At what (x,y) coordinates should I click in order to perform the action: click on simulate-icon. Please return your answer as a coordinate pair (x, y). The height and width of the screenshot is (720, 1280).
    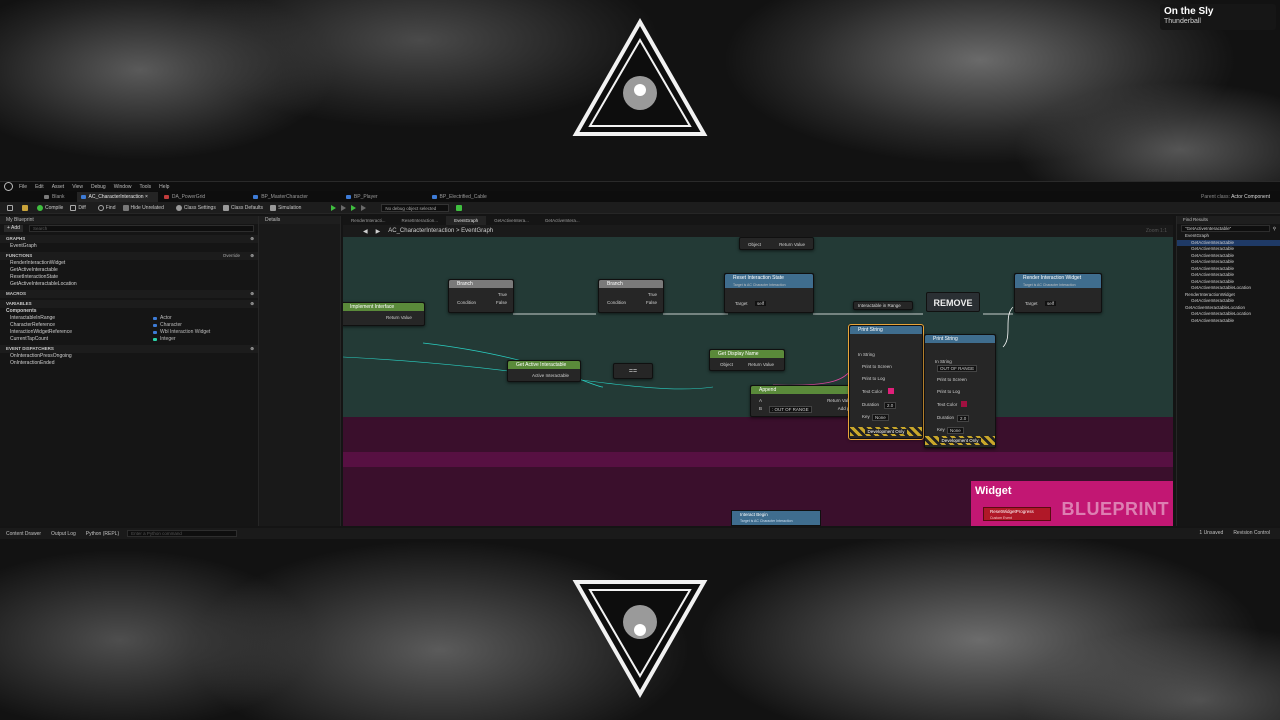
    Looking at the image, I should click on (354, 207).